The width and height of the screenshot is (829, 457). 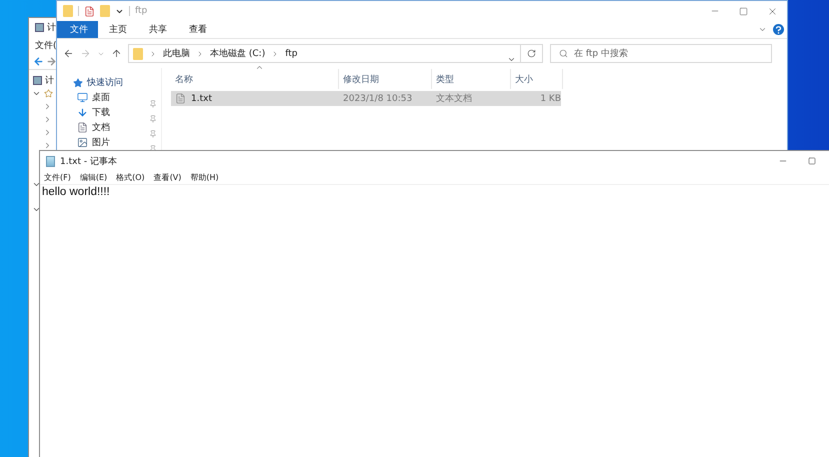 I want to click on expand-ribbon-icon, so click(x=762, y=29).